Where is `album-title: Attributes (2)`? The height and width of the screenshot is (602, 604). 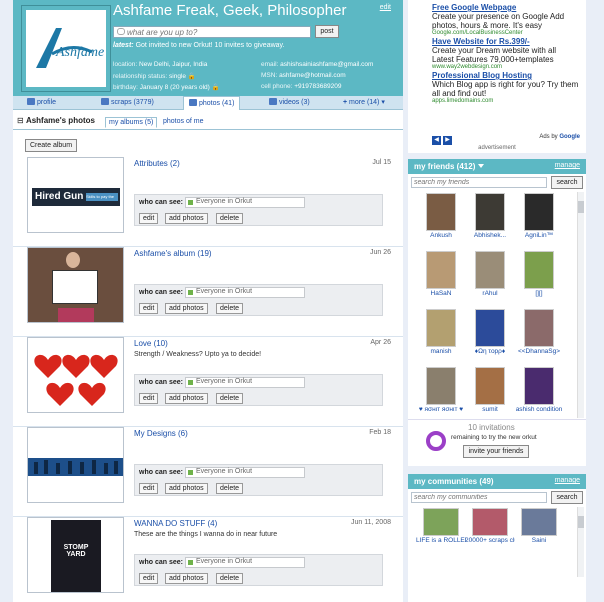
album-title: Attributes (2) is located at coordinates (157, 163).